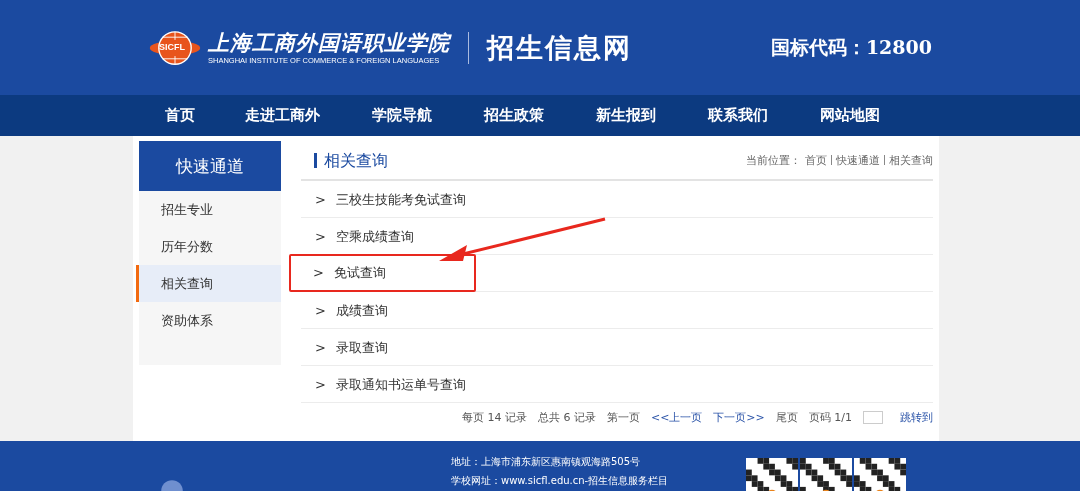 The width and height of the screenshot is (1080, 491). What do you see at coordinates (851, 47) in the screenshot?
I see `institution-code: 国标代码：12800` at bounding box center [851, 47].